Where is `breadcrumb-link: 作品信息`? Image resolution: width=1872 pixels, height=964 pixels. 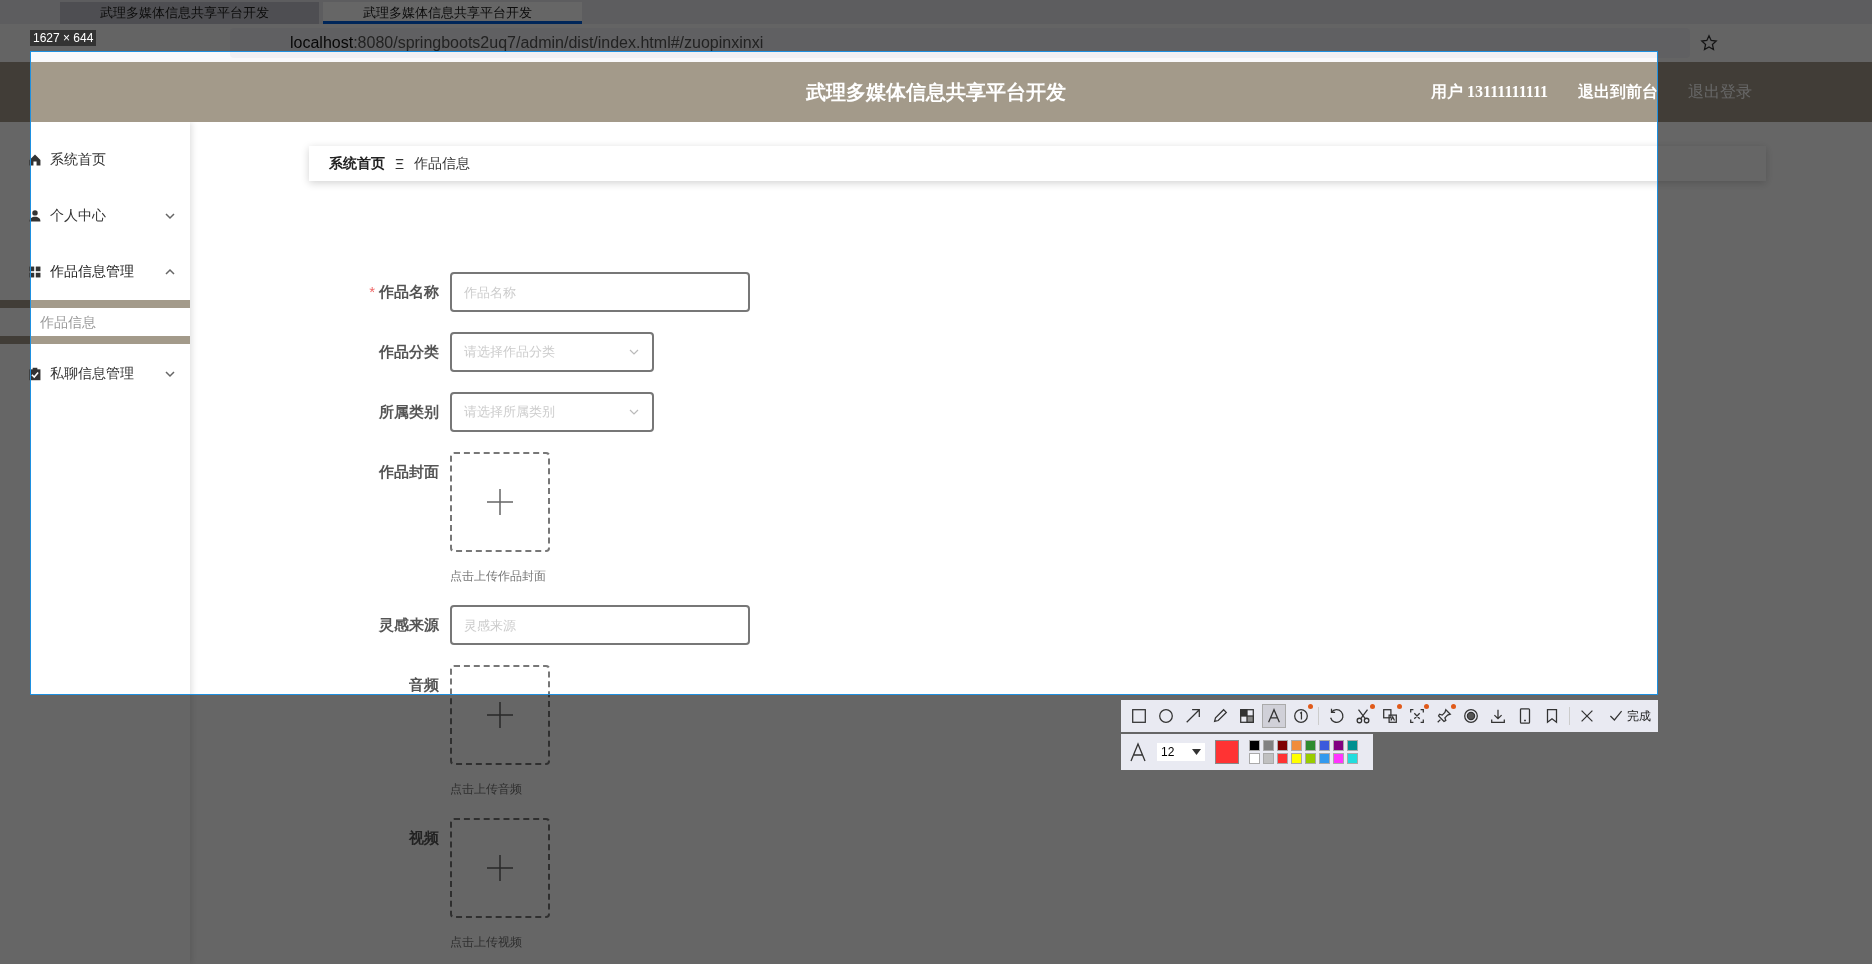
breadcrumb-link: 作品信息 is located at coordinates (442, 163).